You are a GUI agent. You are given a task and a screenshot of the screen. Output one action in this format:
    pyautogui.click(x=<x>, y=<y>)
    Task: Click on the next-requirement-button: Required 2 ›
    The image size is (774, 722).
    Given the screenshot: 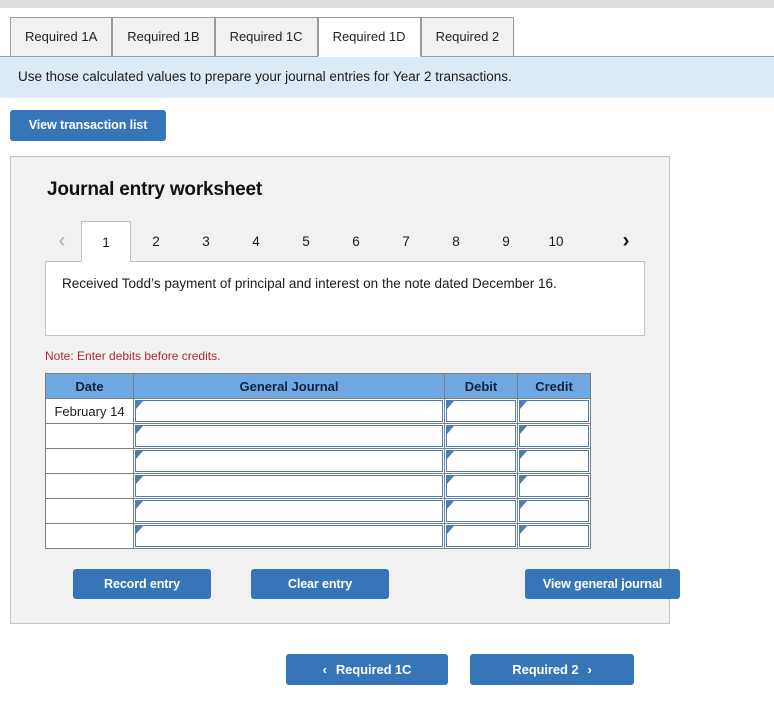 What is the action you would take?
    pyautogui.click(x=552, y=669)
    